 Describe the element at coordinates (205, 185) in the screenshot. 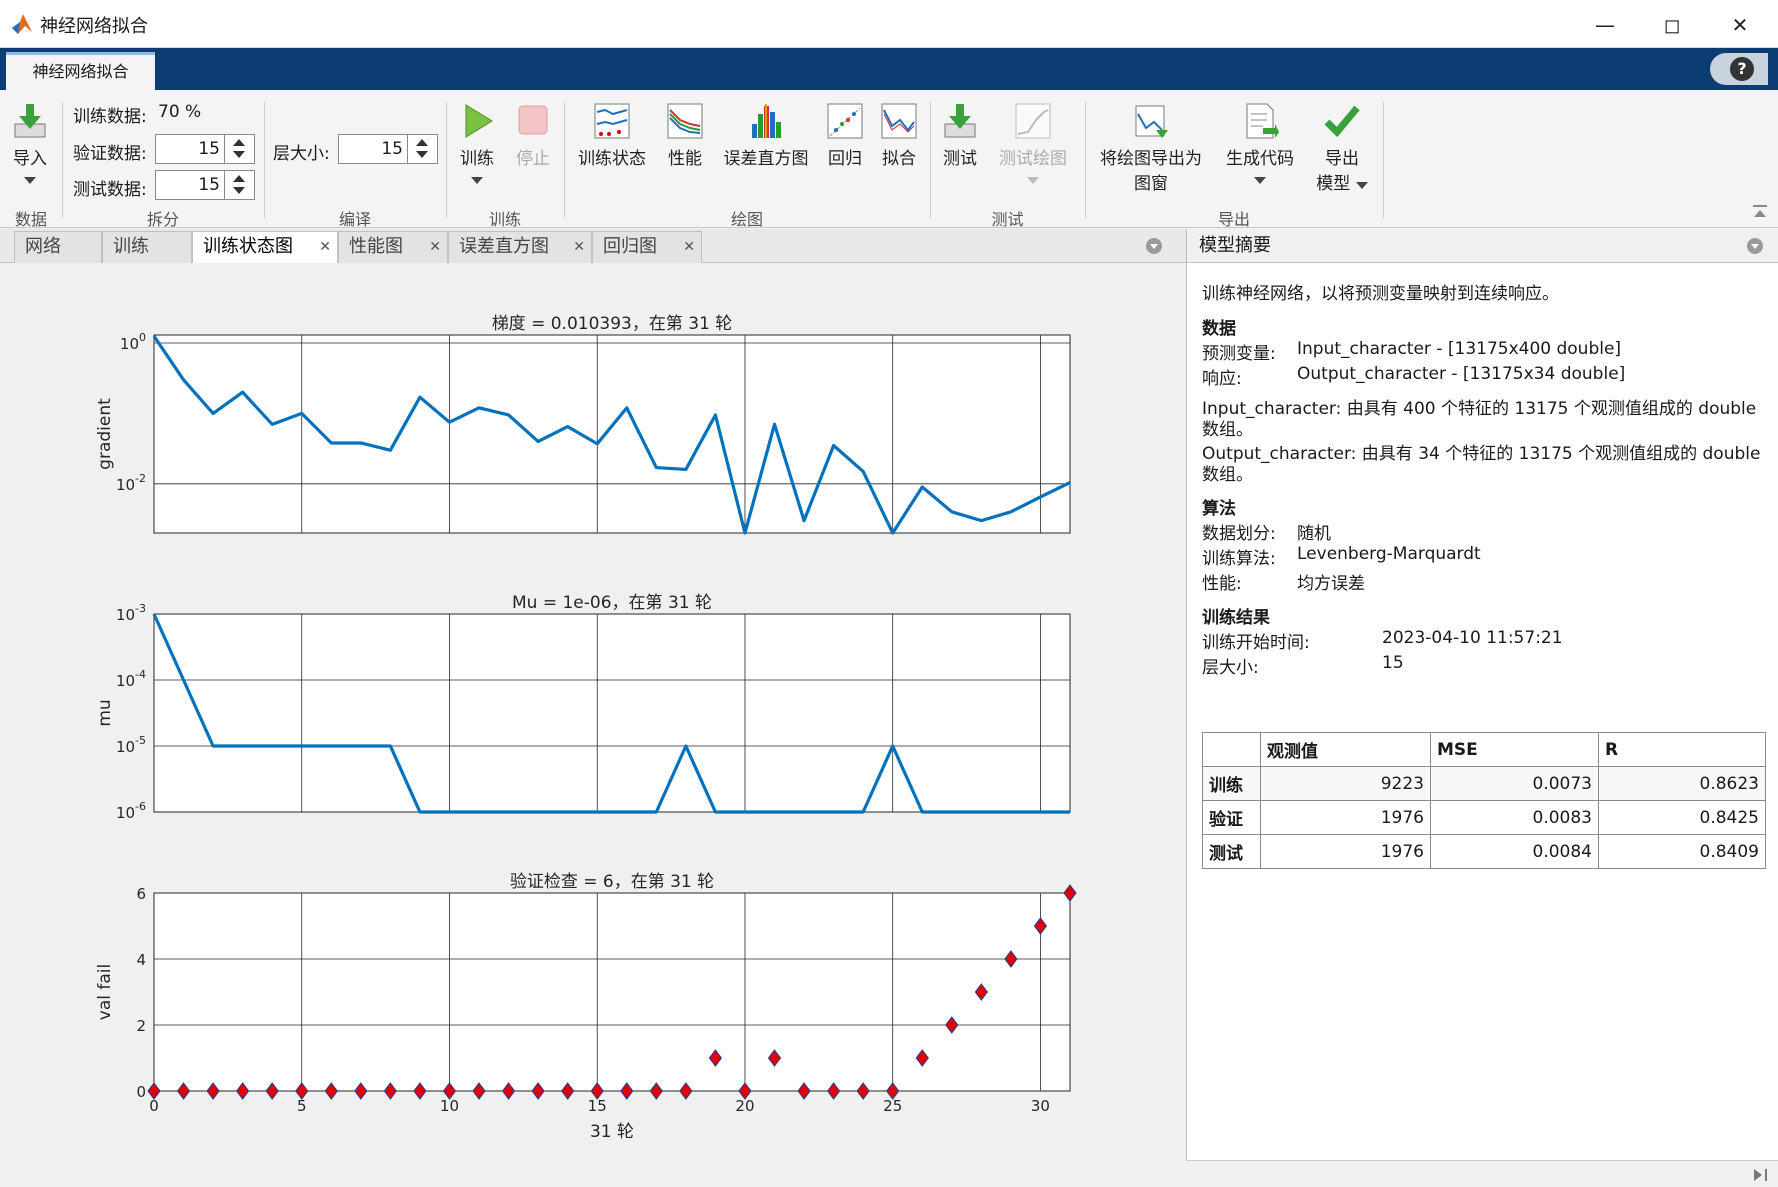

I see `test-data-spinner: 15` at that location.